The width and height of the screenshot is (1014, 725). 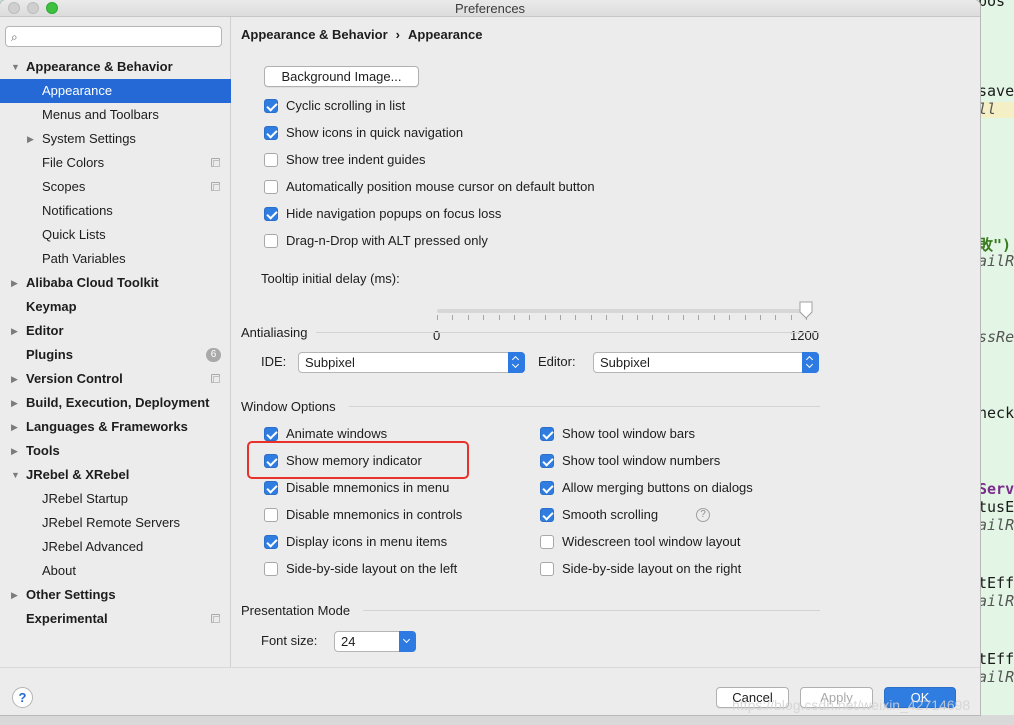 What do you see at coordinates (348, 641) in the screenshot?
I see `font-size-value: 24` at bounding box center [348, 641].